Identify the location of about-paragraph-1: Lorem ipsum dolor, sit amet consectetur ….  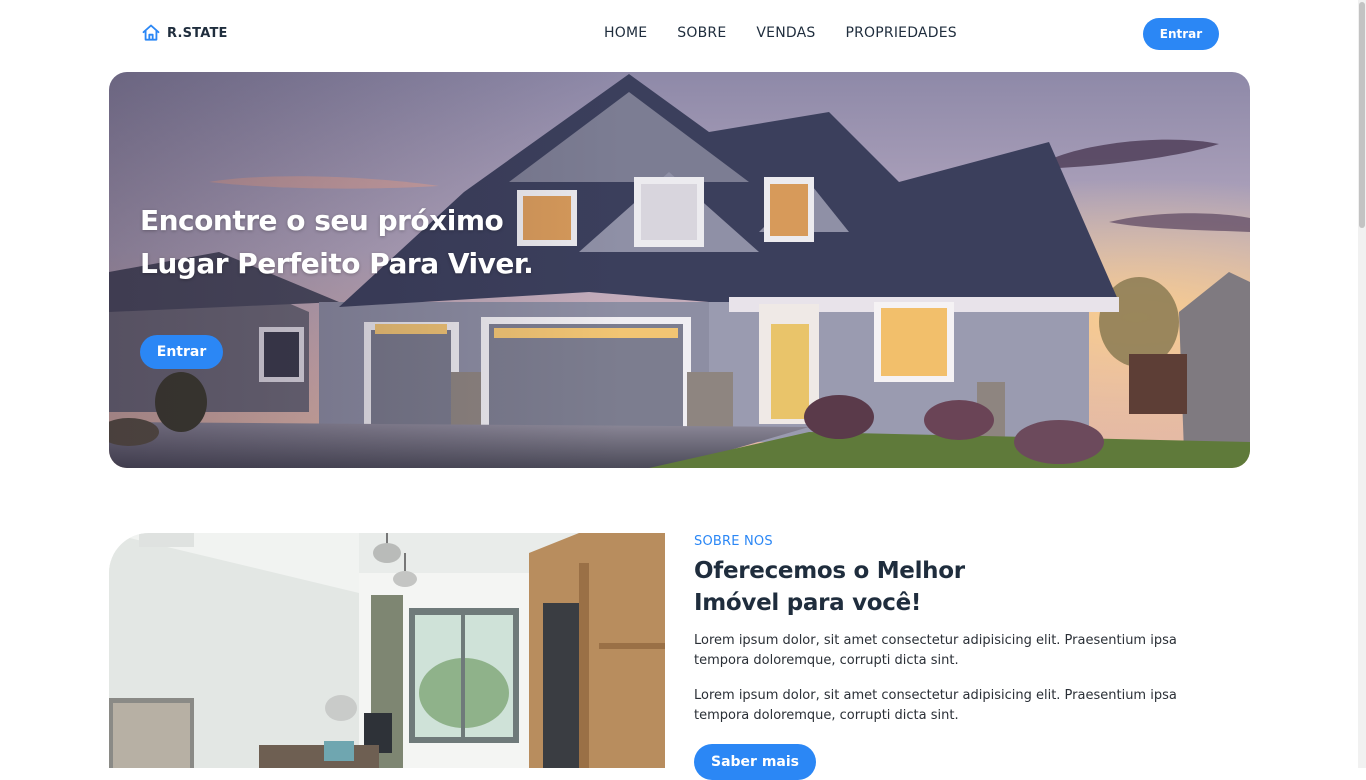
(935, 650).